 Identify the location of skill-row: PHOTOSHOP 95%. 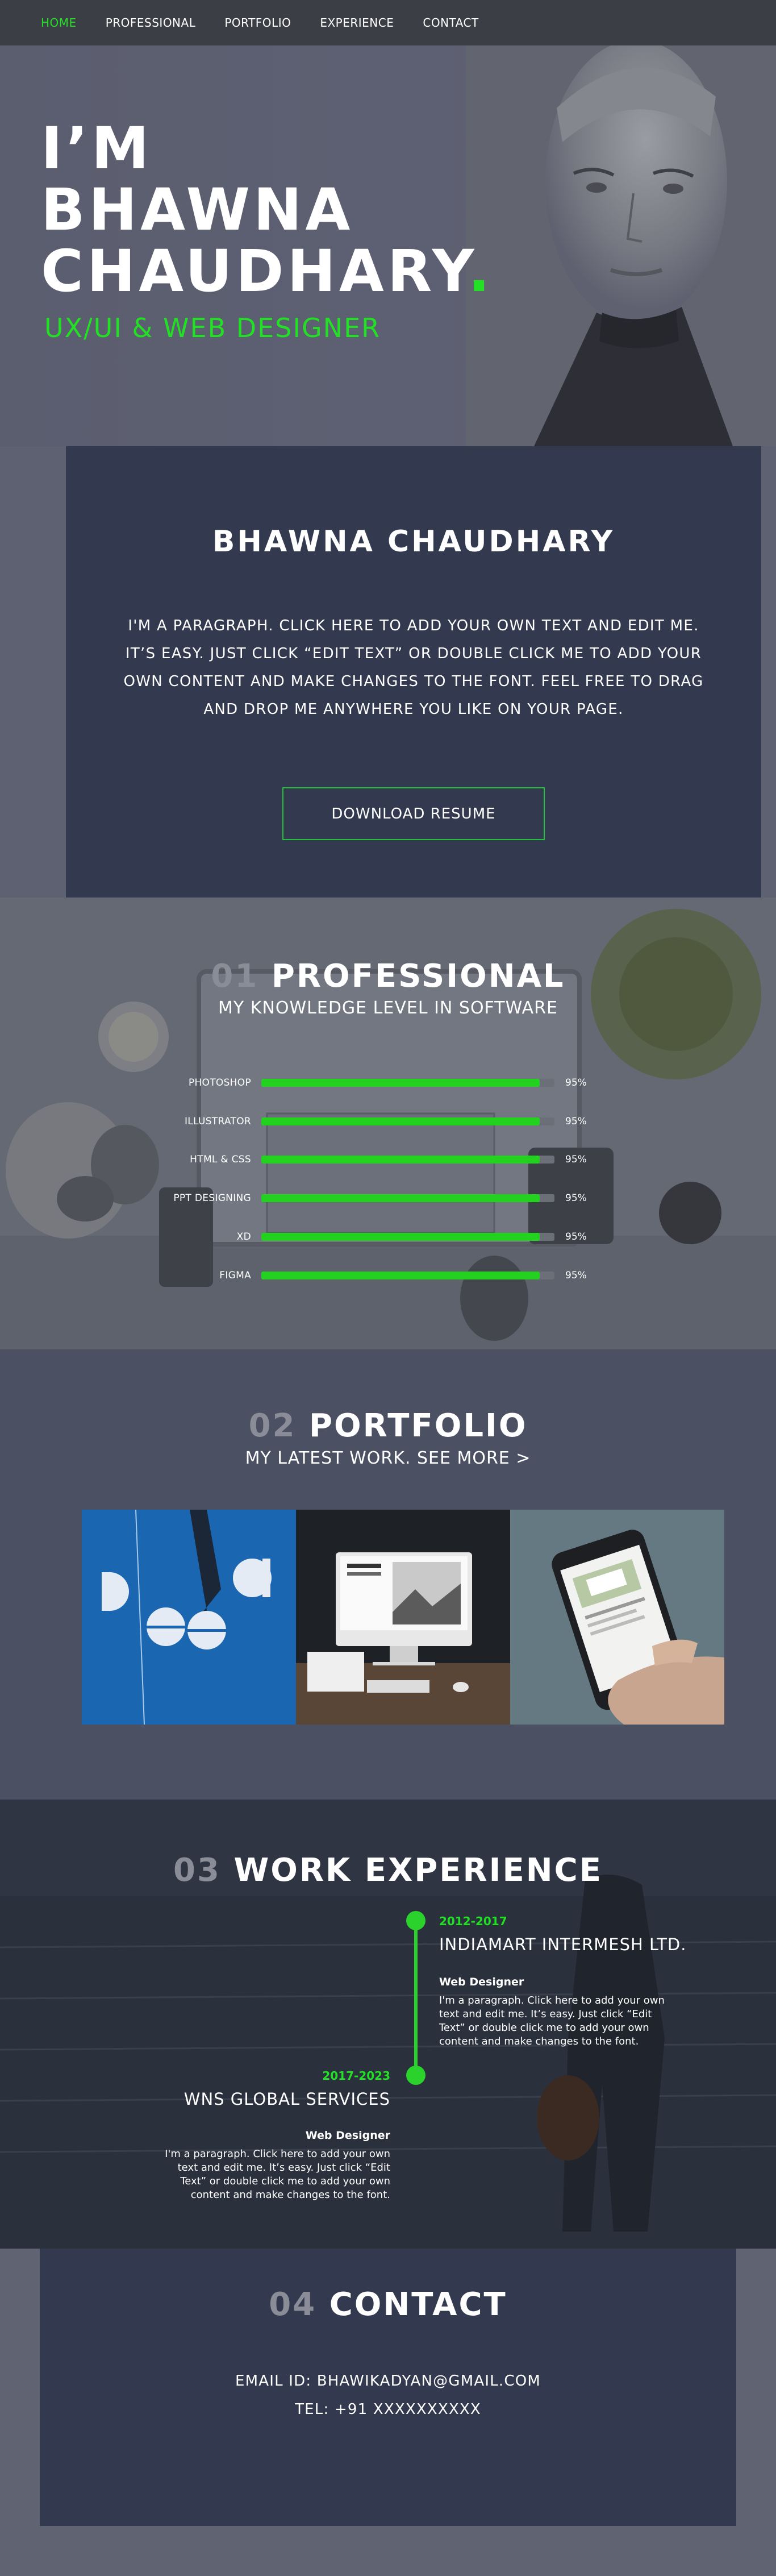
(388, 1083).